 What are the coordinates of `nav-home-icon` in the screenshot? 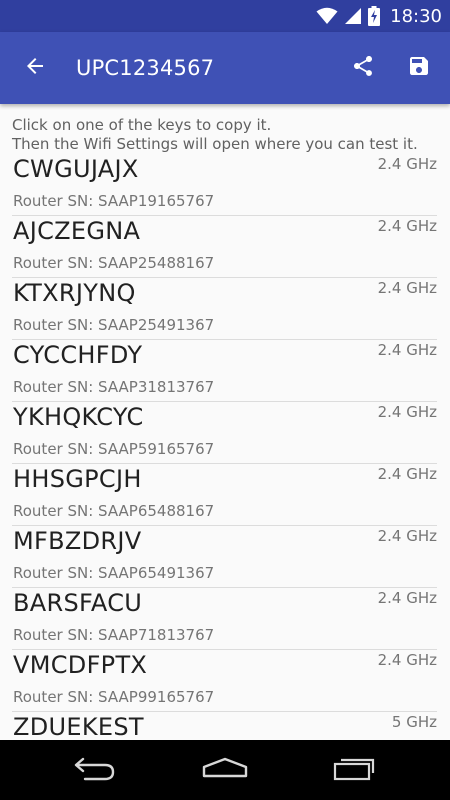 It's located at (225, 770).